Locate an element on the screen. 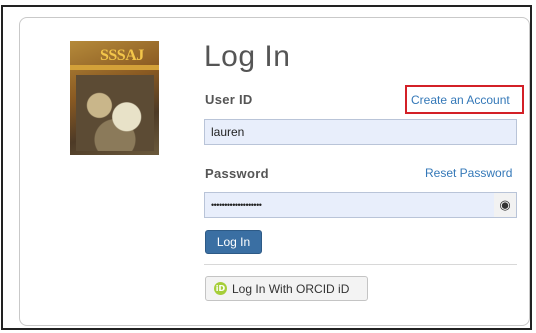  divider is located at coordinates (360, 264).